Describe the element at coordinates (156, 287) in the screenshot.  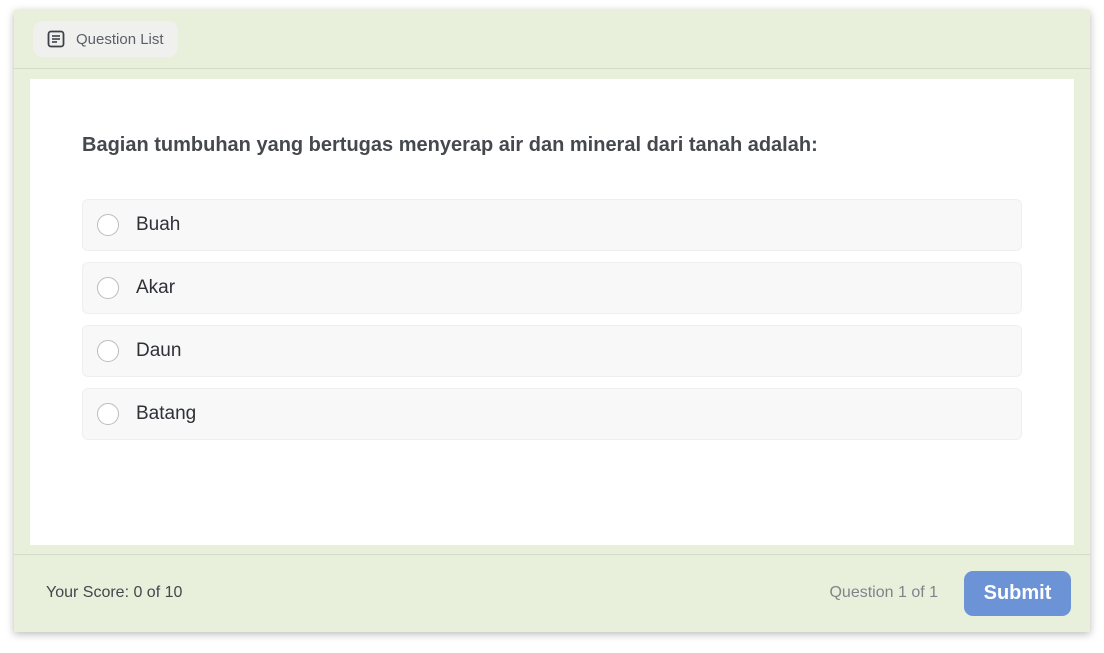
I see `answer-option-label: Akar` at that location.